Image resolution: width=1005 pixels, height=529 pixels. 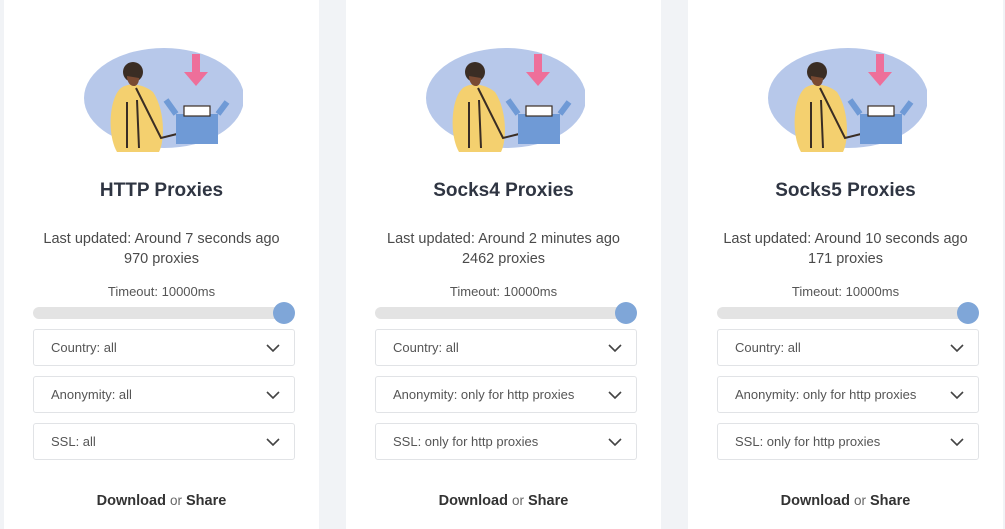 I want to click on last-updated-text: Last updated: Around 7 seconds ago, so click(x=161, y=239).